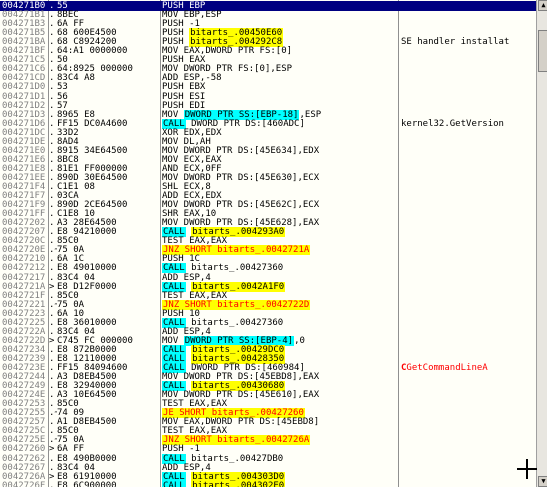 The image size is (547, 487). Describe the element at coordinates (541, 243) in the screenshot. I see `vertical-scrollbar: ▲ ▼` at that location.